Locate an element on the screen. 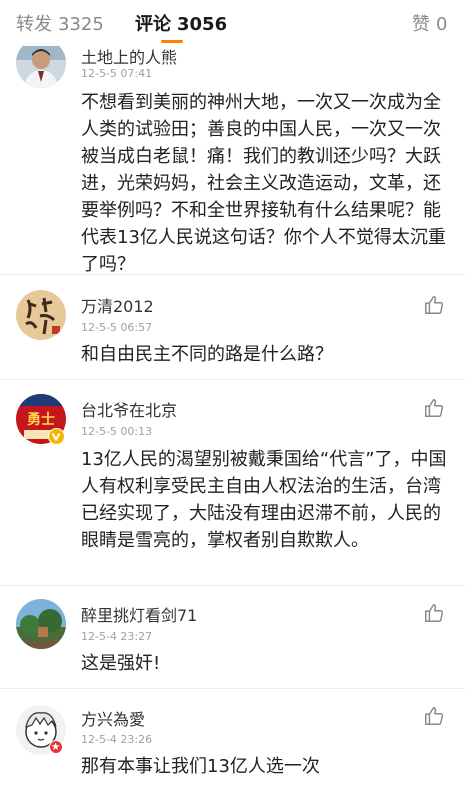 This screenshot has width=465, height=800. active-tab-indicator is located at coordinates (172, 41).